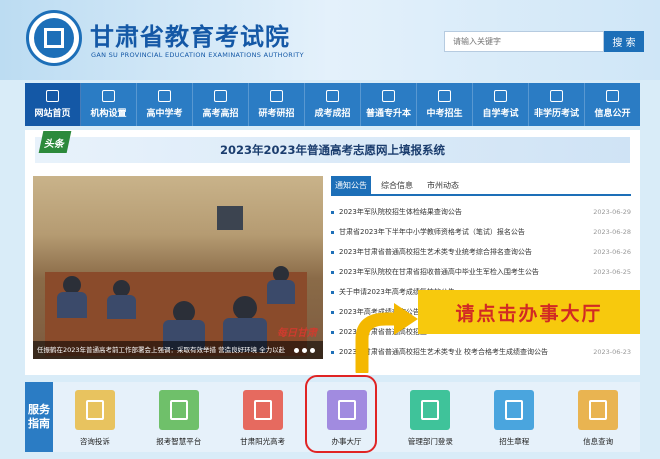 The width and height of the screenshot is (660, 459). I want to click on site-title: 甘肃省教育考试院, so click(190, 37).